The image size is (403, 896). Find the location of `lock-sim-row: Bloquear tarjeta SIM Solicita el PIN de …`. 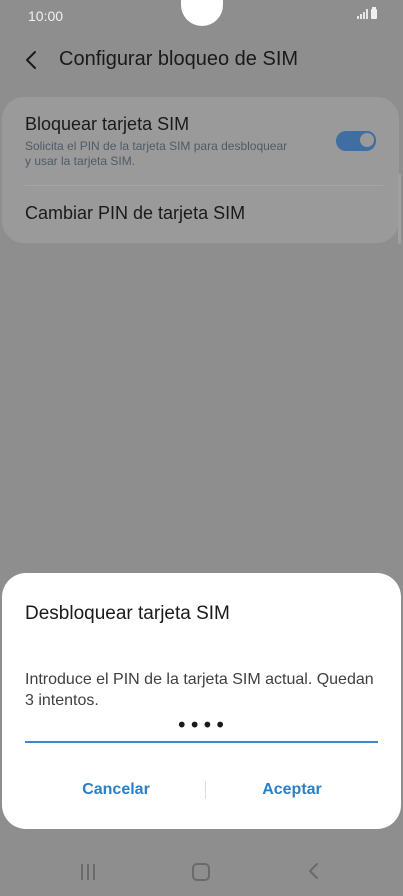

lock-sim-row: Bloquear tarjeta SIM Solicita el PIN de … is located at coordinates (200, 141).